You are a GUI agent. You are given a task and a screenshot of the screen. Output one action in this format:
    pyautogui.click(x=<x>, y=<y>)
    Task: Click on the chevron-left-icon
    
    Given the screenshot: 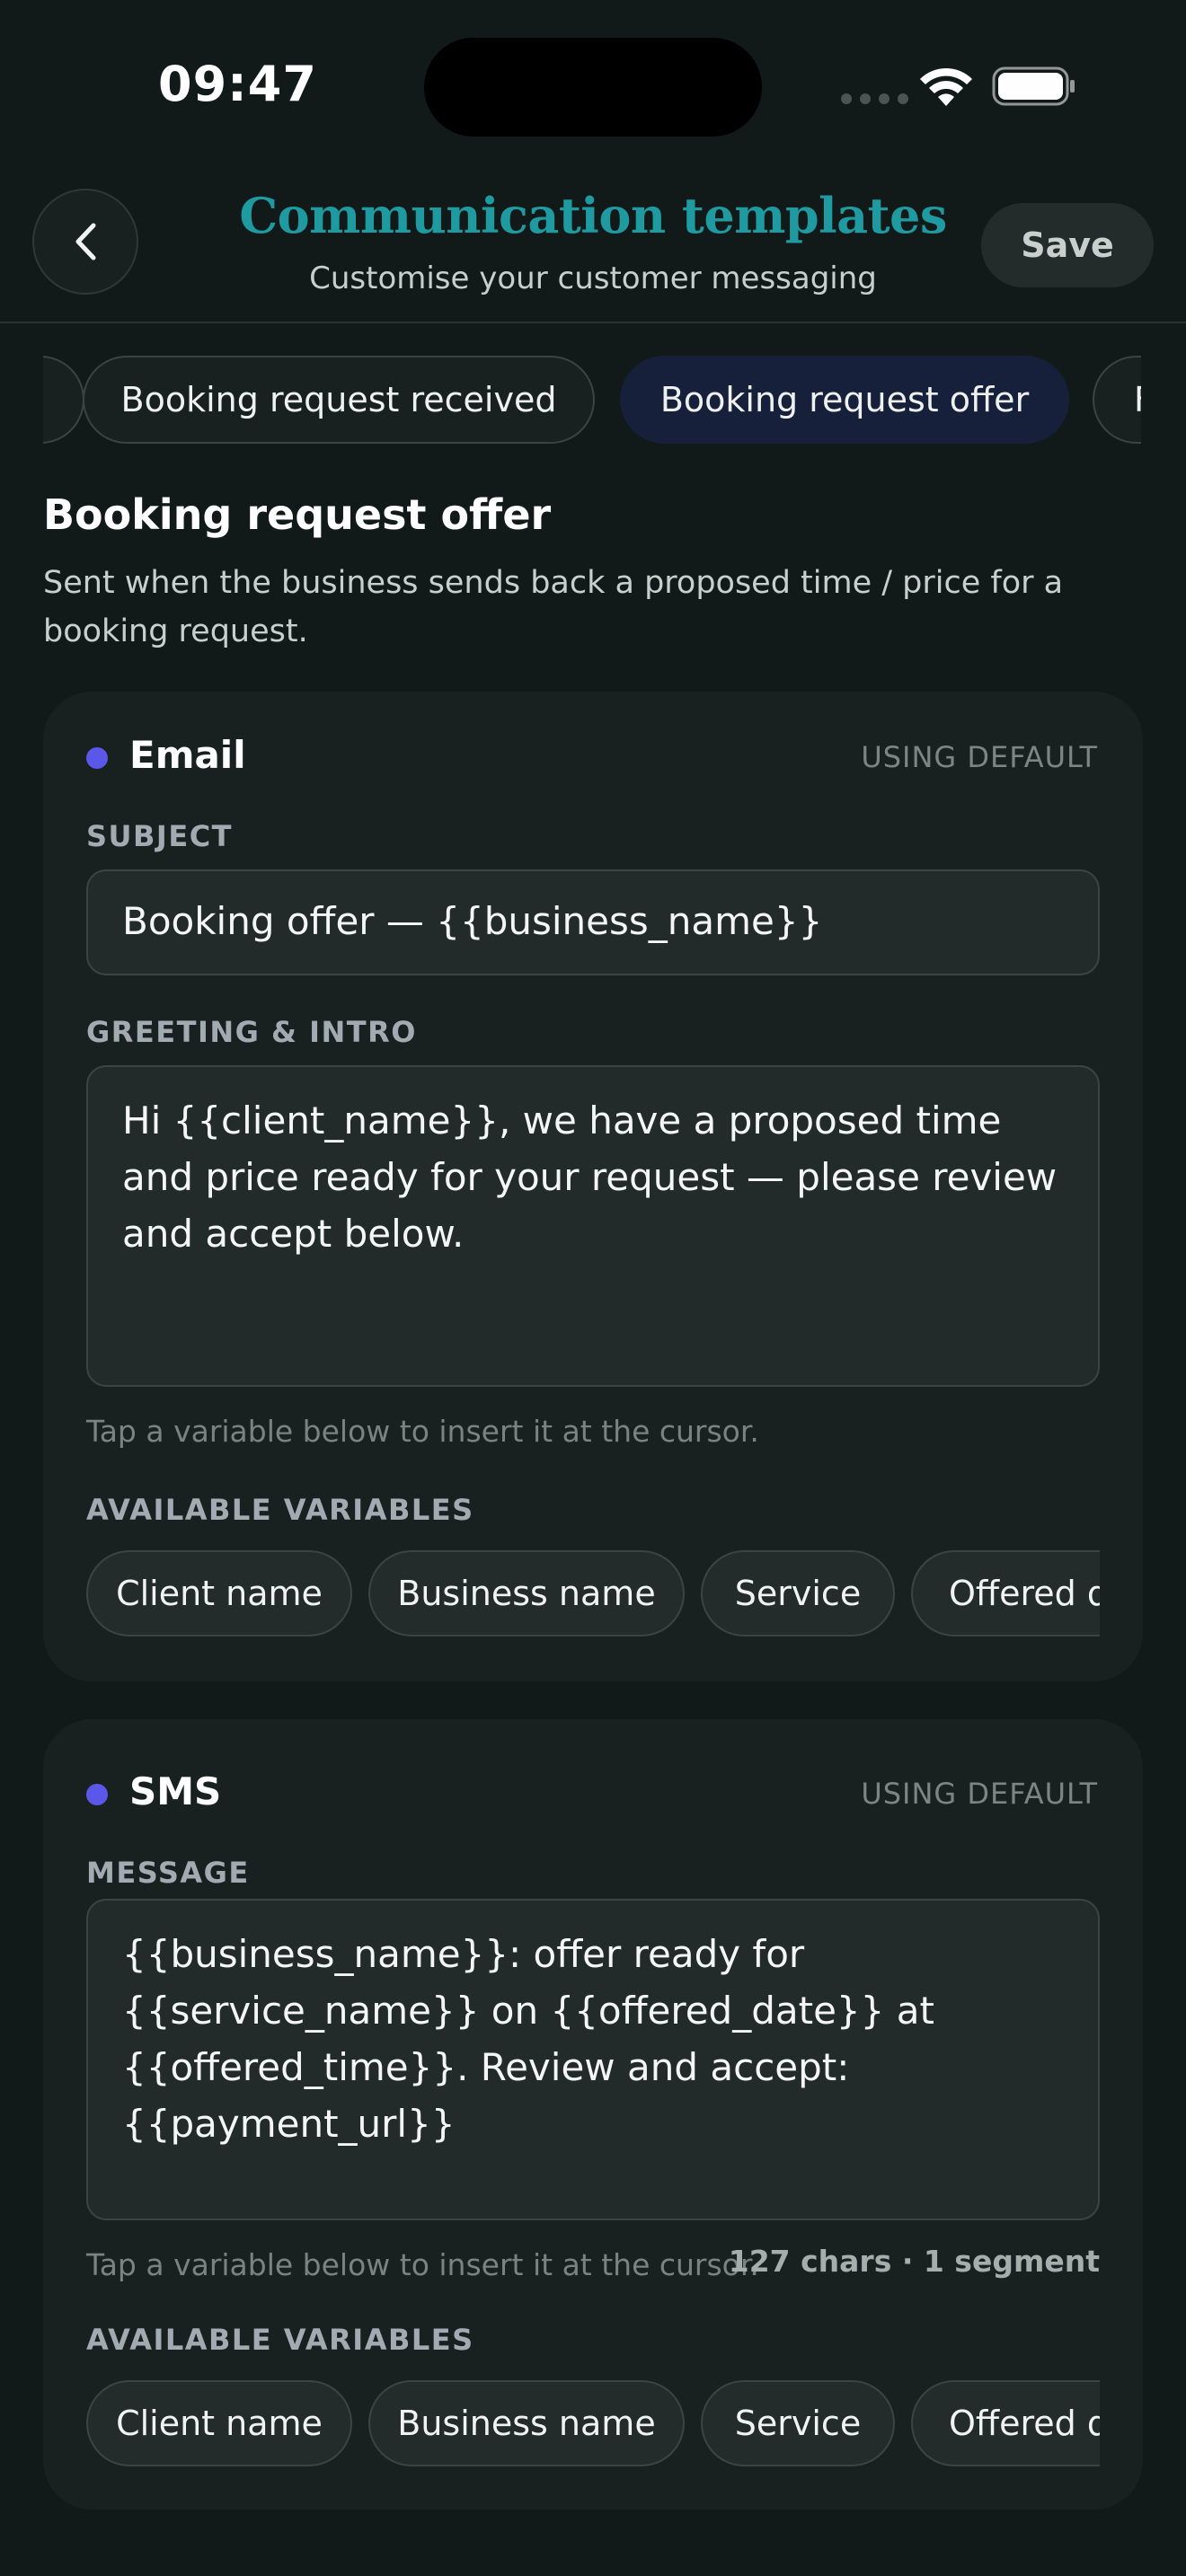 What is the action you would take?
    pyautogui.click(x=85, y=241)
    